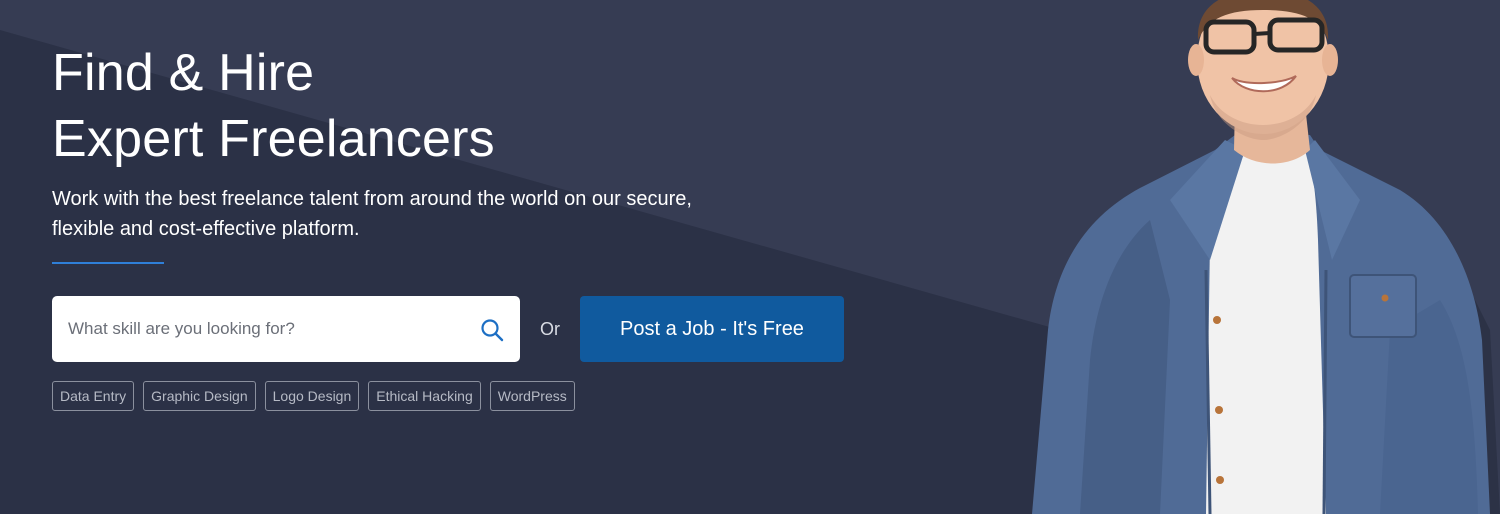 The height and width of the screenshot is (514, 1500). What do you see at coordinates (492, 330) in the screenshot?
I see `search-icon` at bounding box center [492, 330].